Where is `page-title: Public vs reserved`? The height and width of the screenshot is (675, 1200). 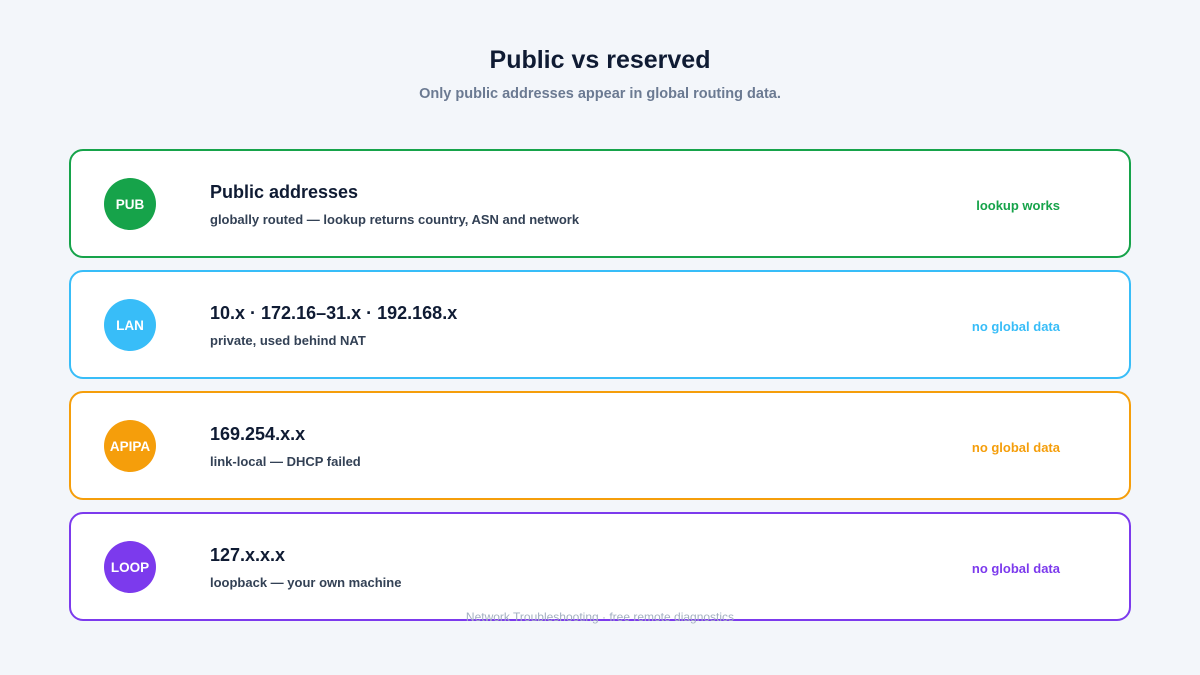
page-title: Public vs reserved is located at coordinates (600, 60).